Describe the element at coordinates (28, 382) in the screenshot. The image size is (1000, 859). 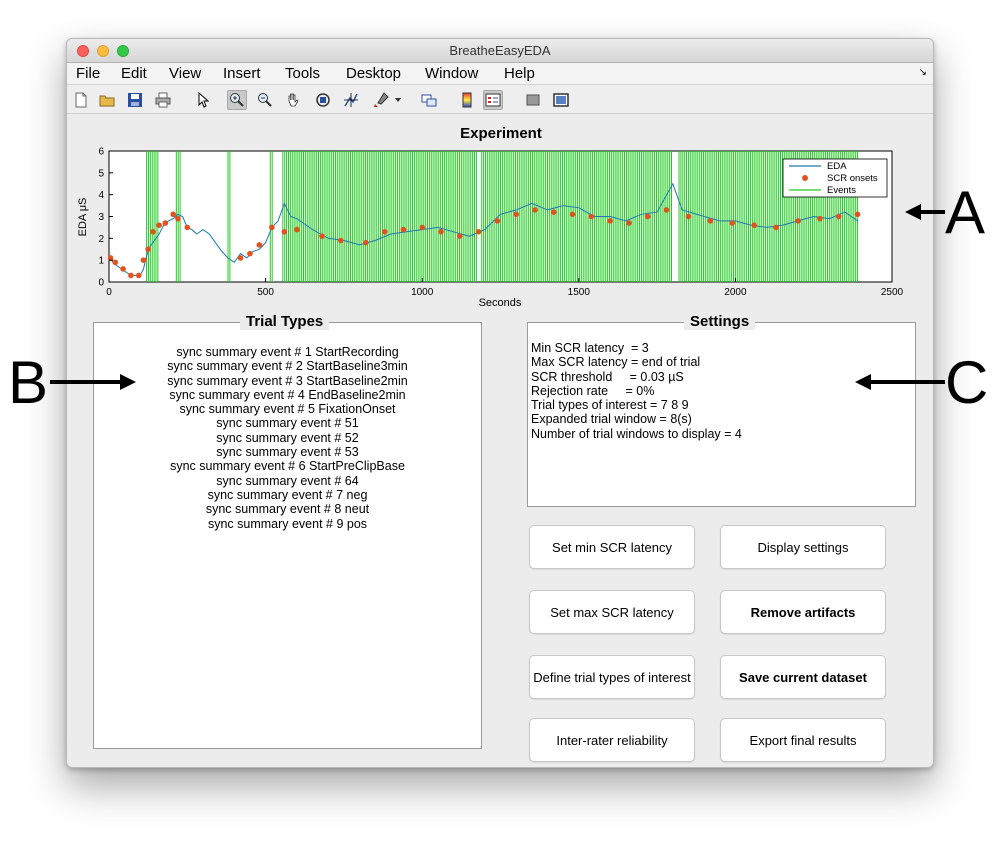
I see `callout-b-label: B` at that location.